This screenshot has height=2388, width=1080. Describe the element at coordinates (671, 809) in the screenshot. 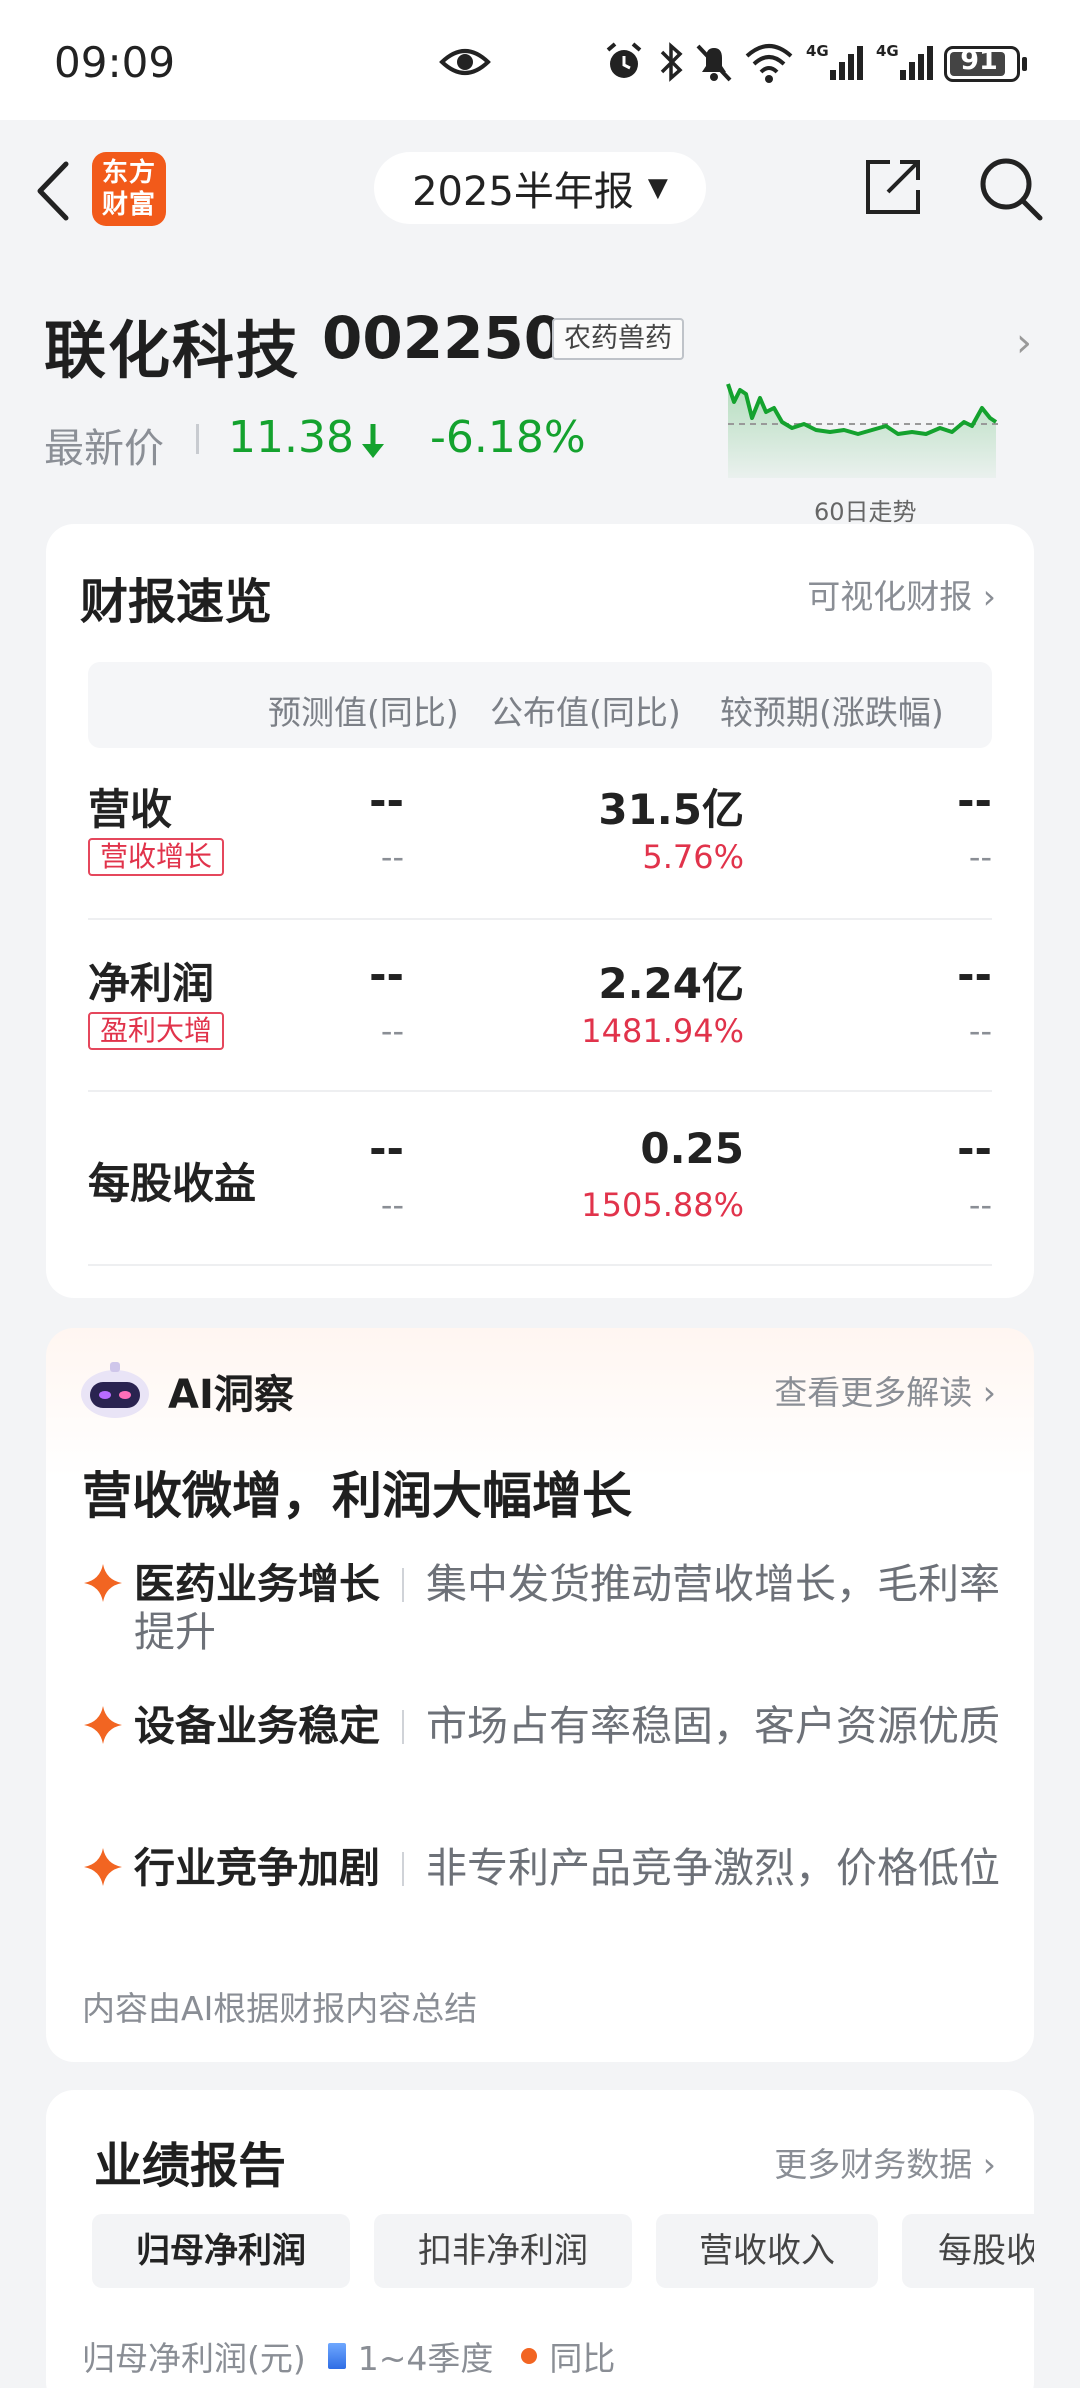

I see `actual-value: 31.5亿` at that location.